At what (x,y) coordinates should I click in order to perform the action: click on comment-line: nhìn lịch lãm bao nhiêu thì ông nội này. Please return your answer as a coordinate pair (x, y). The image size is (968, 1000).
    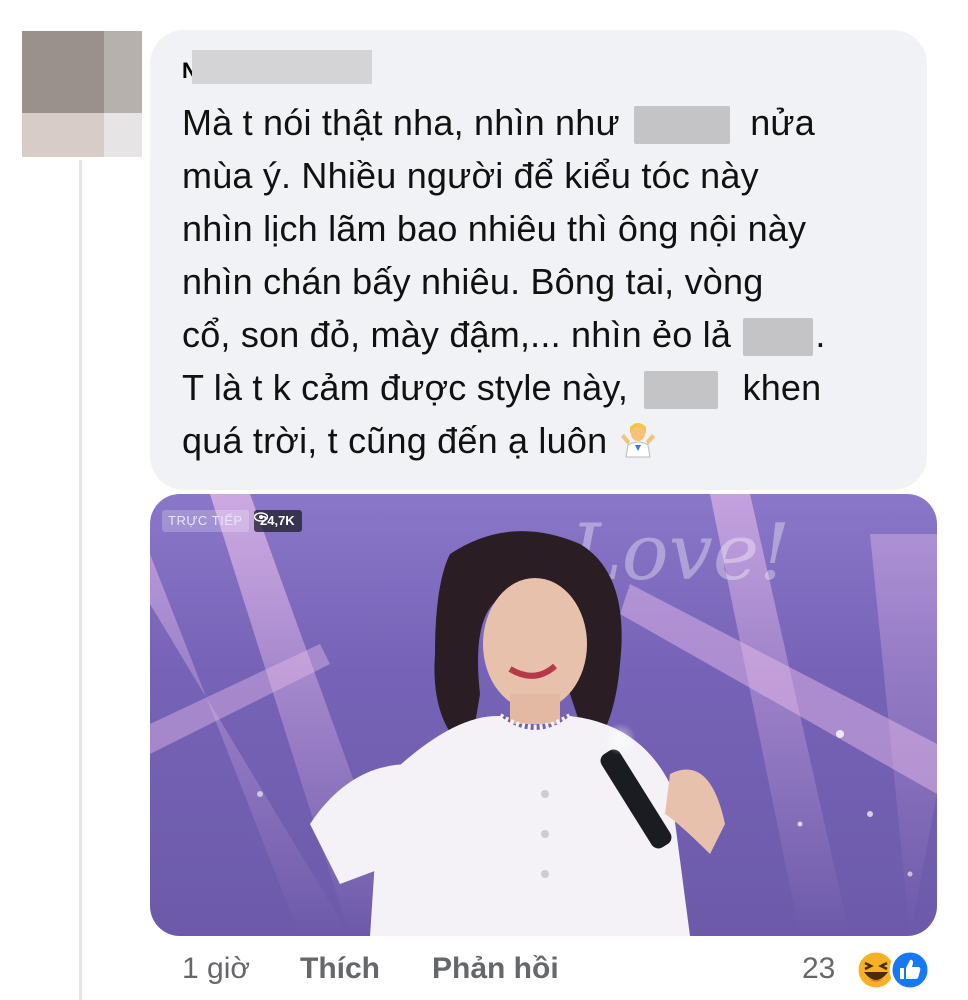
    Looking at the image, I should click on (494, 228).